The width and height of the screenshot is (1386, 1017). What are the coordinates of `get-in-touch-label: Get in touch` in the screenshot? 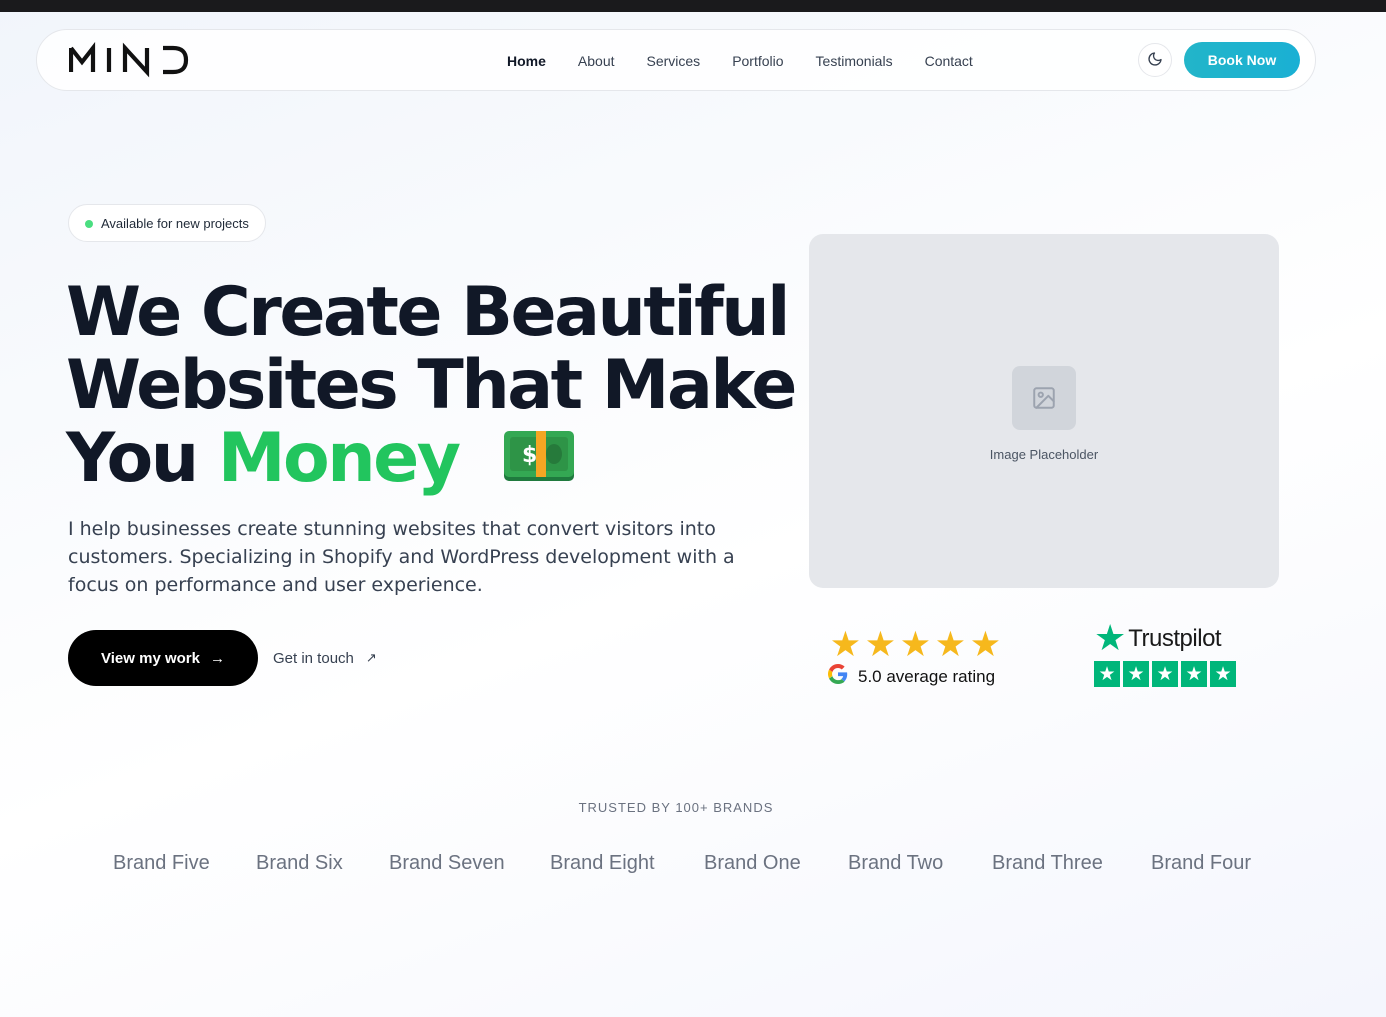 It's located at (313, 658).